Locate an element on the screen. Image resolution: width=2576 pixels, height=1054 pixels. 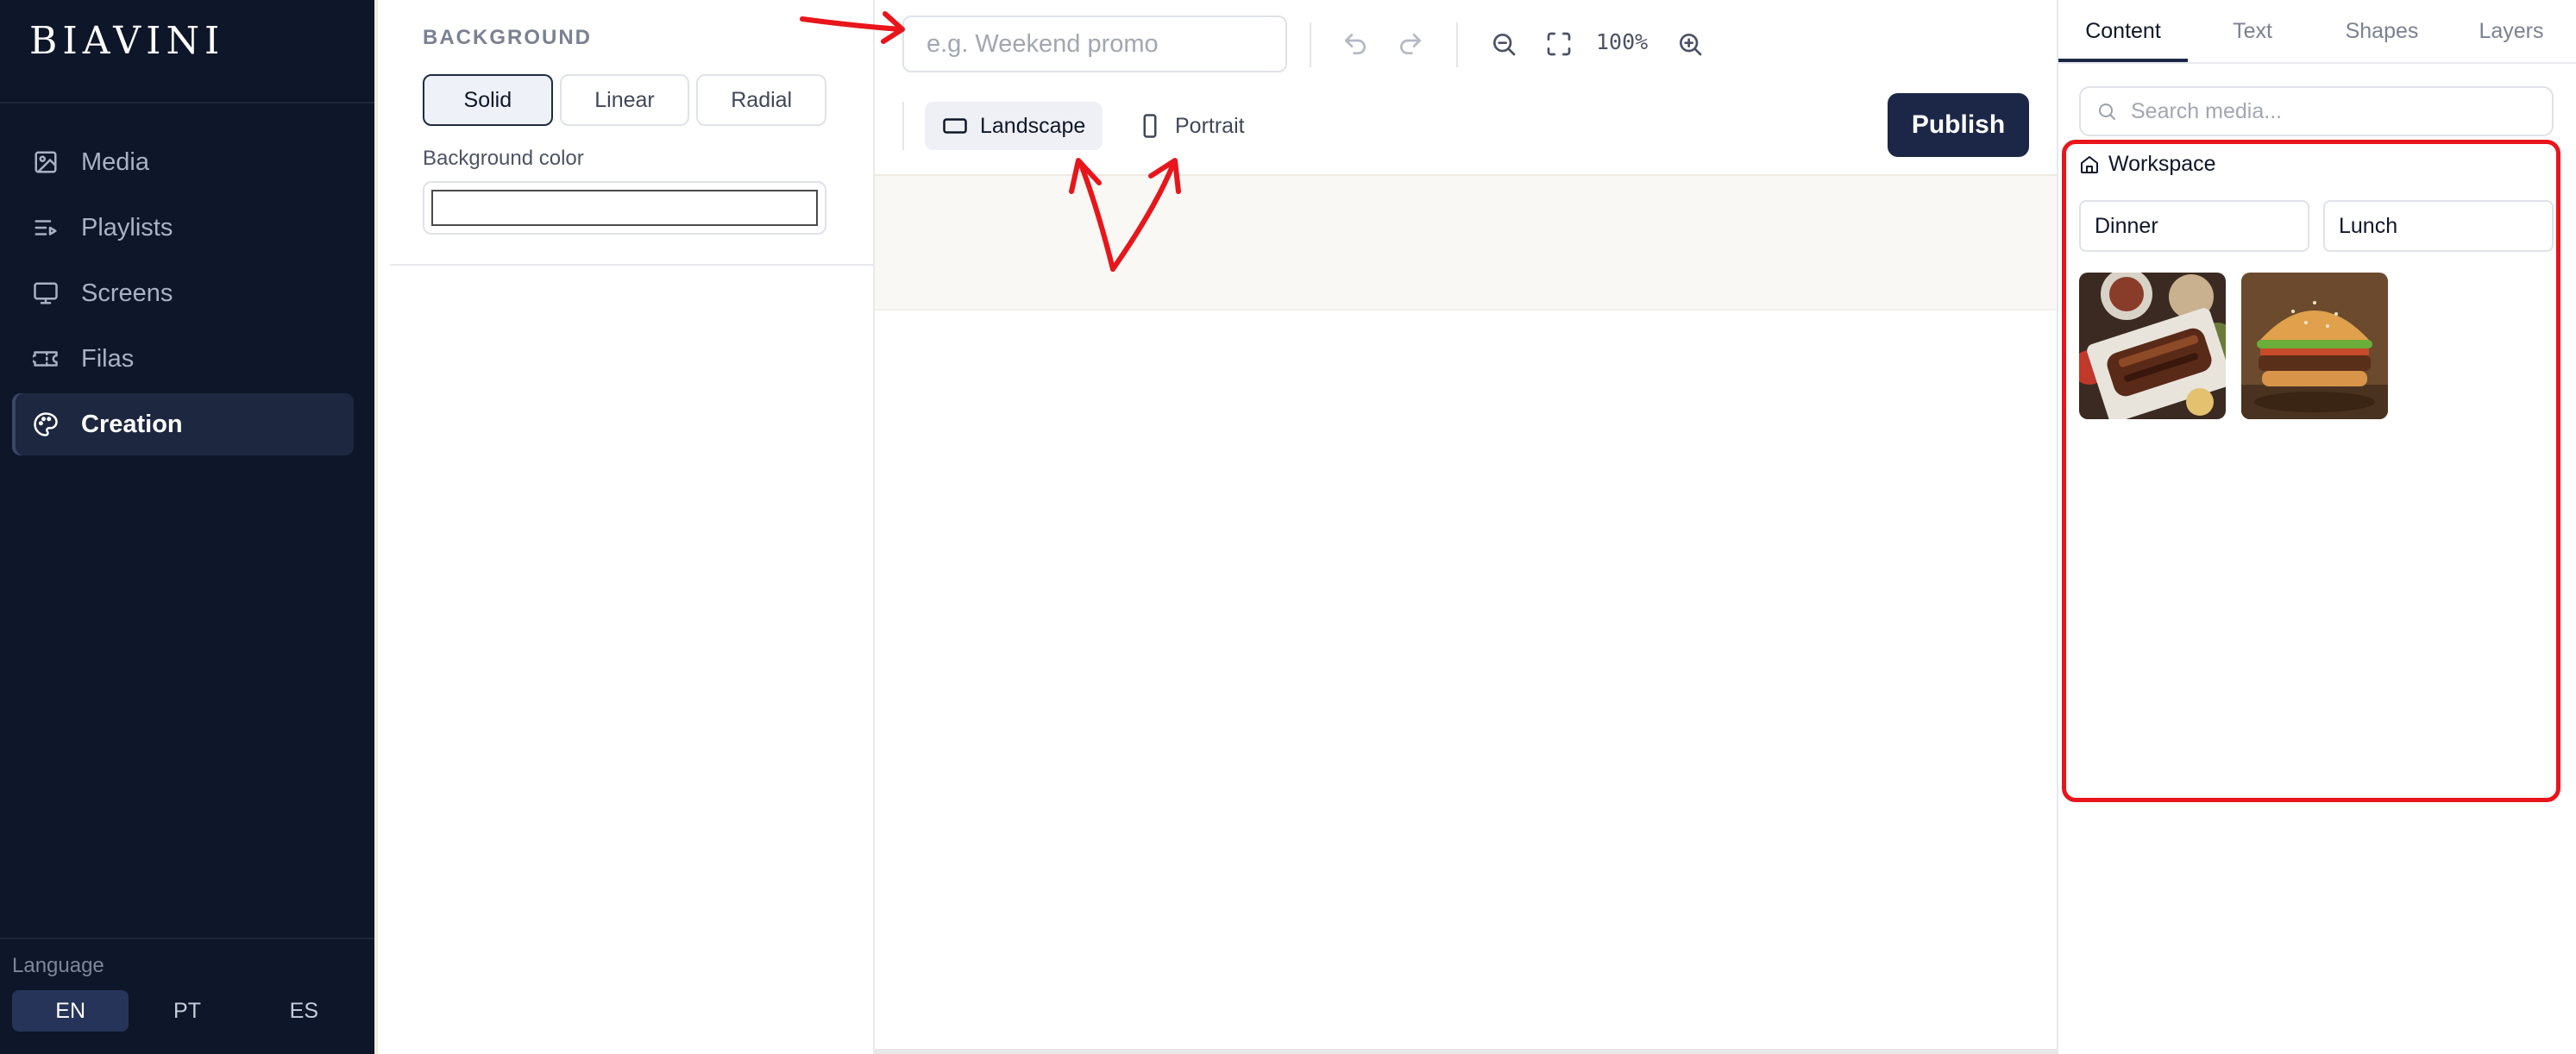
ticket-icon is located at coordinates (45, 359).